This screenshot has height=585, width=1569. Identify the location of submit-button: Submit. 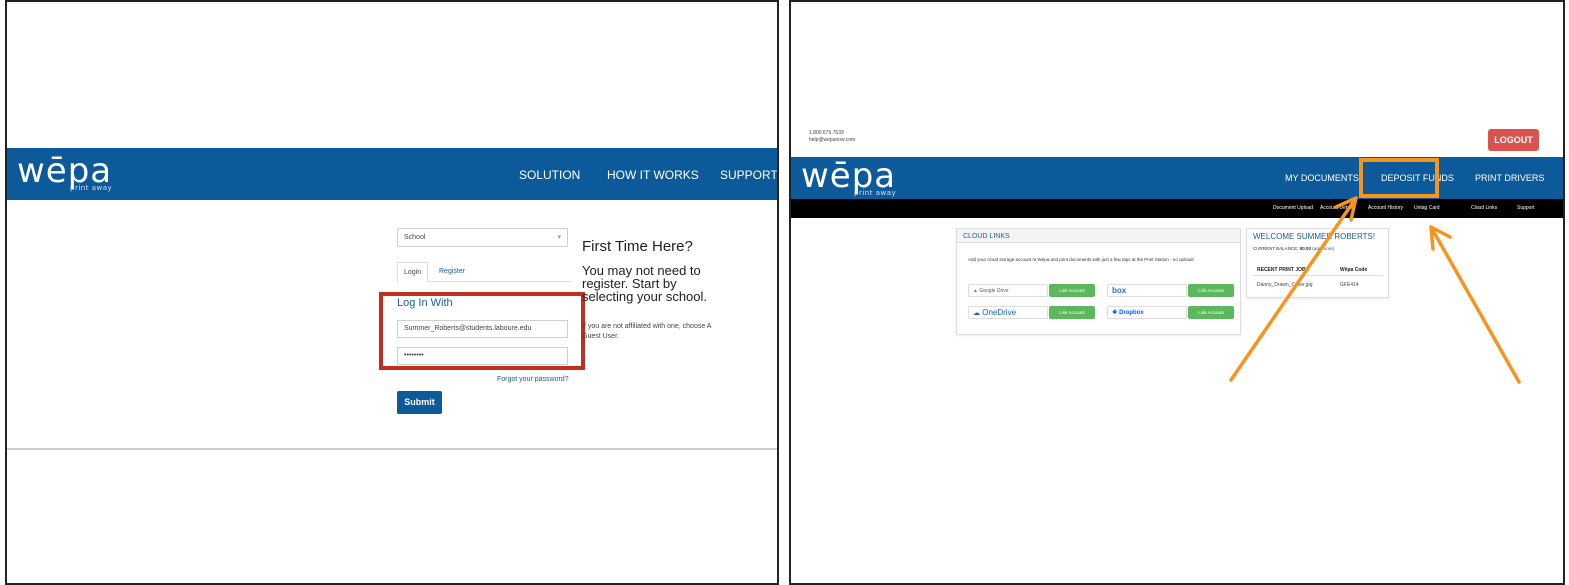
(419, 402).